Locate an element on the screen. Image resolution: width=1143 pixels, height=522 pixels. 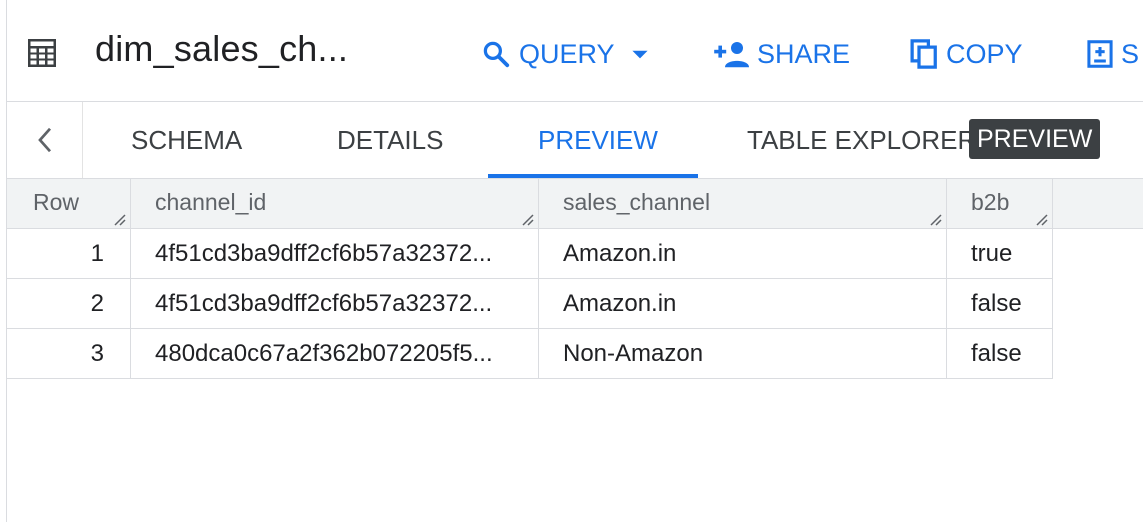
copy-button: COPY is located at coordinates (966, 54).